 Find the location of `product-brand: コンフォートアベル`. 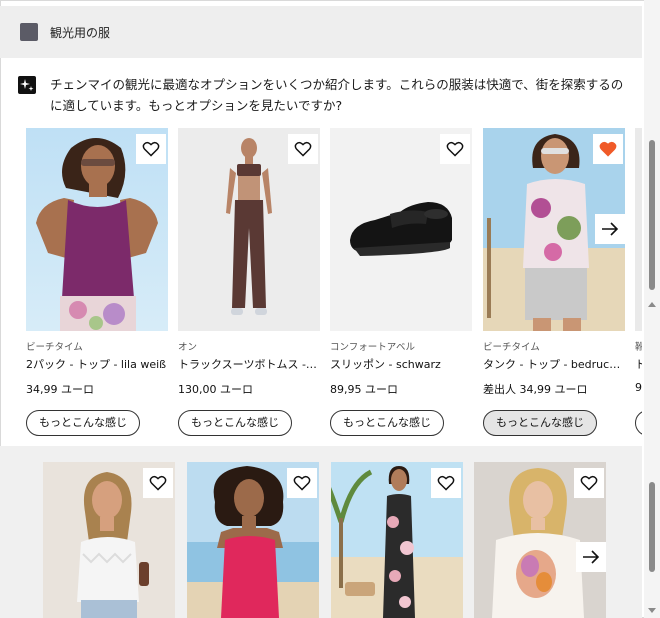

product-brand: コンフォートアベル is located at coordinates (373, 347).